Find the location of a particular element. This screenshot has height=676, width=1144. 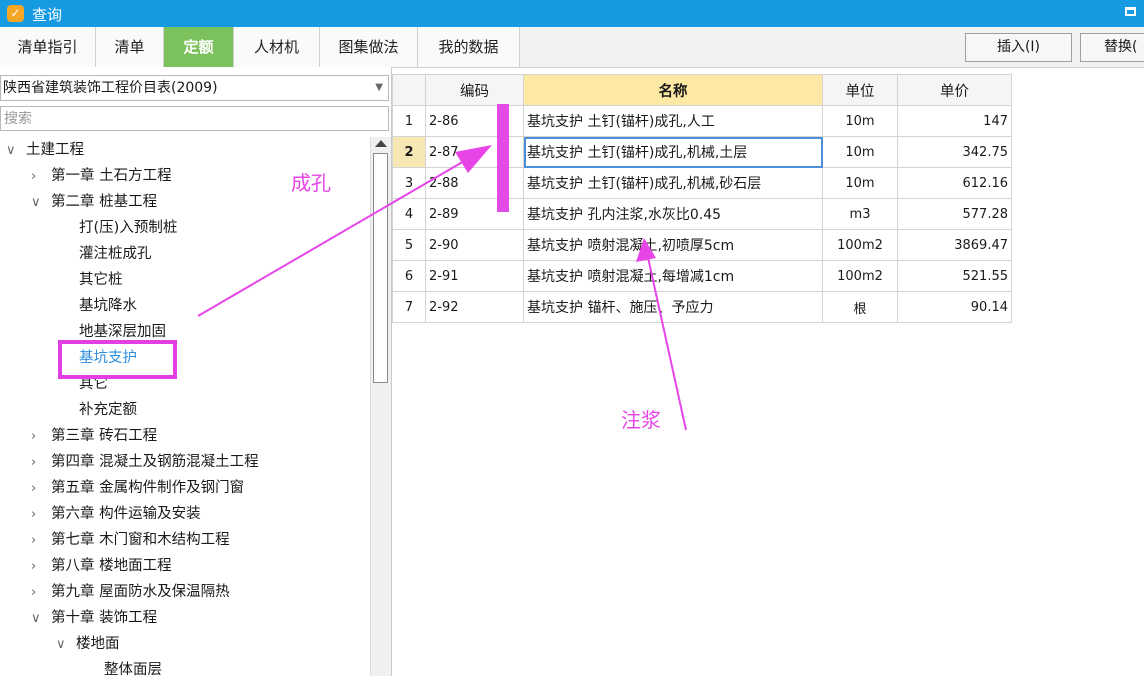

table-row: 5 2-90 基坑支护 喷射混凝土,初喷厚5cm 100m2 3869.47 is located at coordinates (702, 245).